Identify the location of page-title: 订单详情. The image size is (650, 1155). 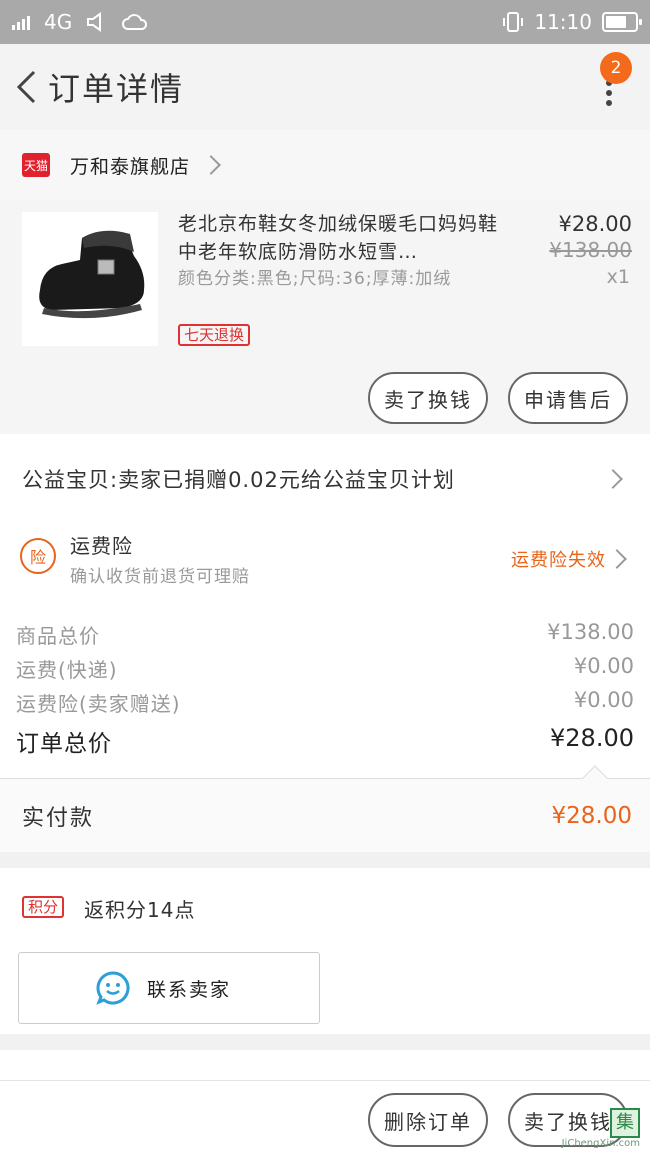
(116, 89).